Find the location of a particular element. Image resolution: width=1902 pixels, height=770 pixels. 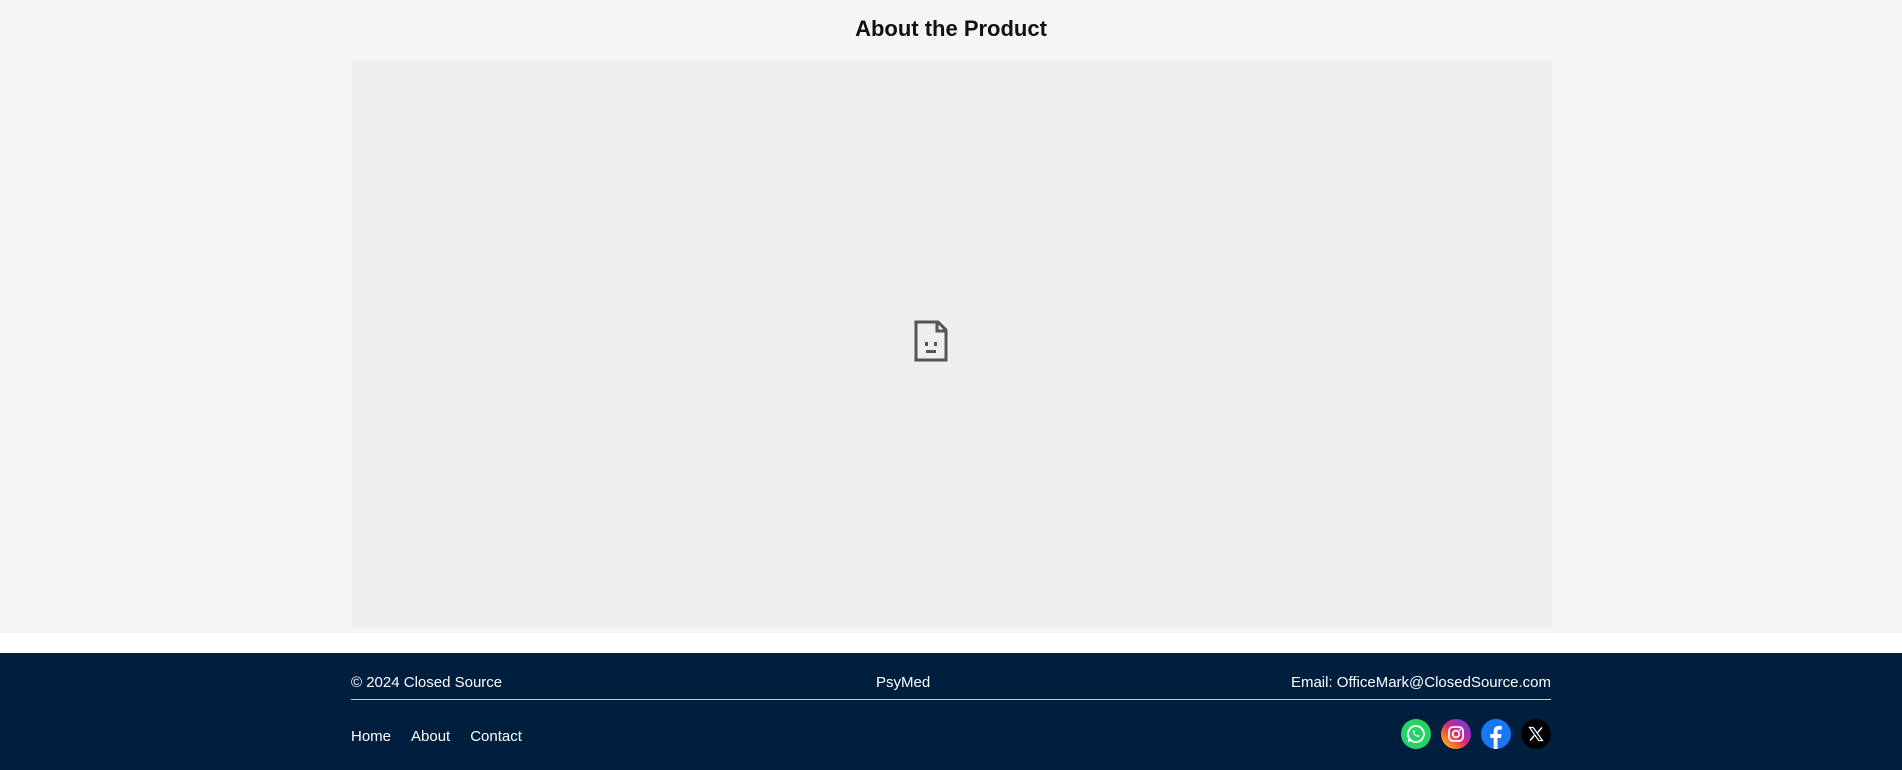

copyright-text: © 2024 Closed Source is located at coordinates (427, 682).